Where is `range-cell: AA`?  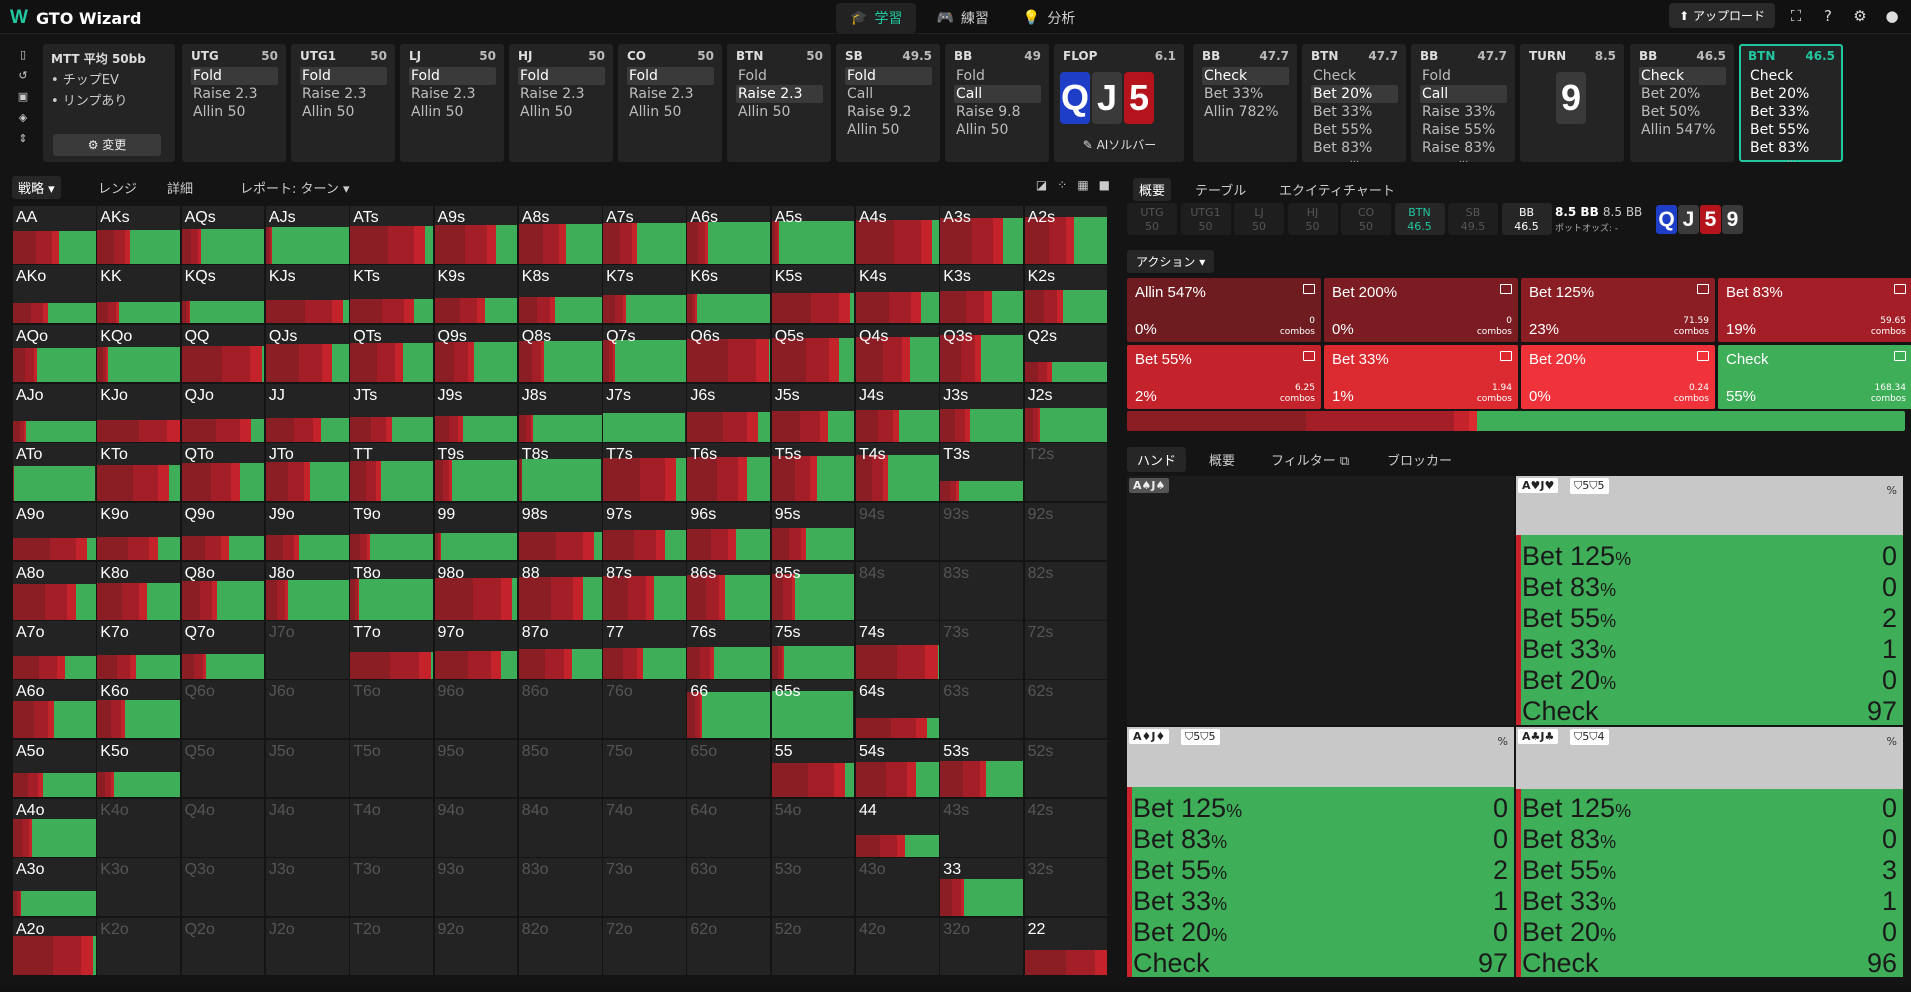
range-cell: AA is located at coordinates (54, 235).